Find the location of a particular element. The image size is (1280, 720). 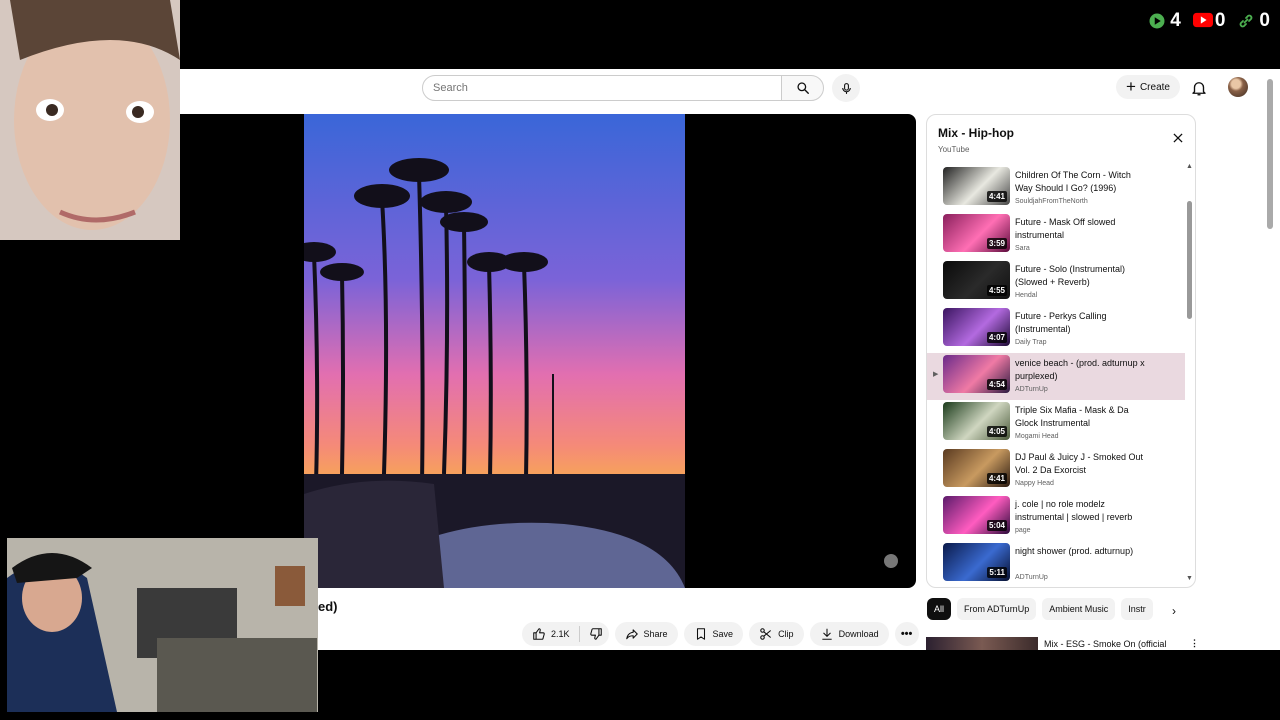

share-label: Share is located at coordinates (655, 634).